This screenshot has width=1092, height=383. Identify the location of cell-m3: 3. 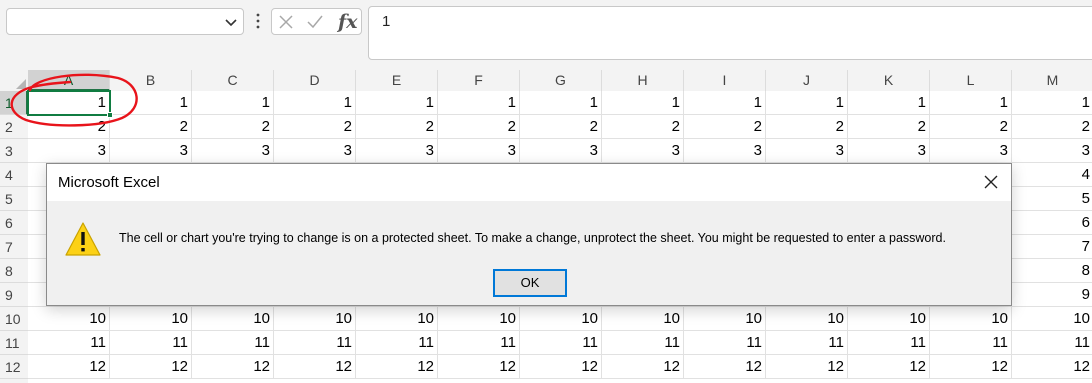
(1052, 151).